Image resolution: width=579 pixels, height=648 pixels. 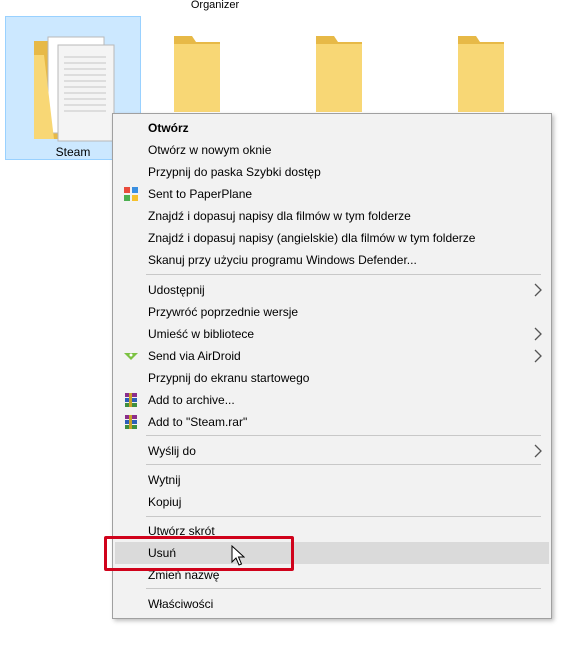 I want to click on menu-item-open: Otwórz, so click(x=332, y=128).